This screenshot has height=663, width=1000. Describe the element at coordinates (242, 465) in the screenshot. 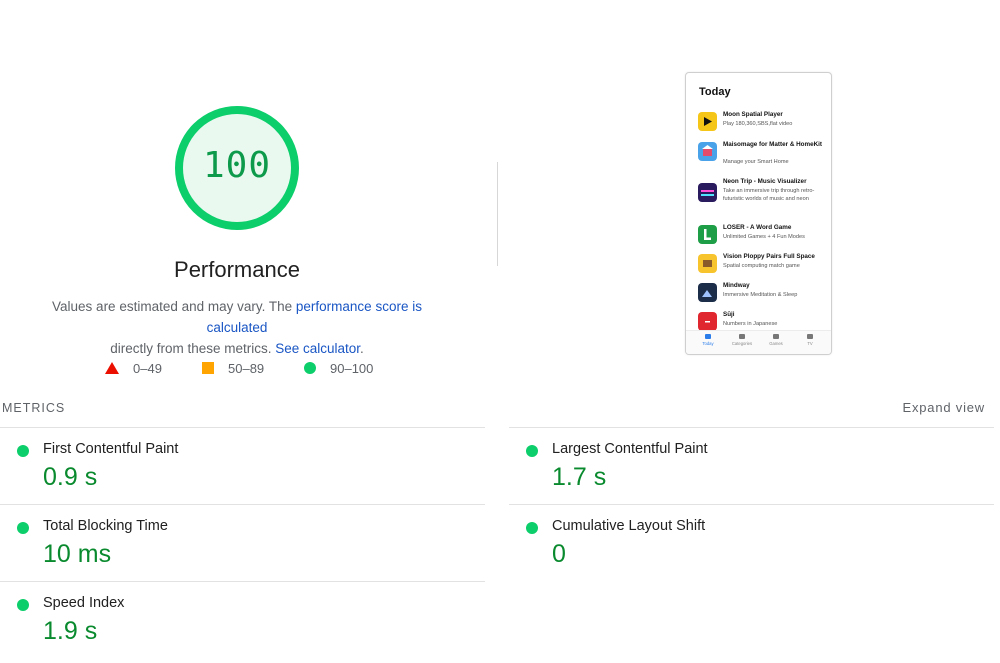

I see `metric-first-contentful-paint: First Contentful Paint 0.9 s` at that location.